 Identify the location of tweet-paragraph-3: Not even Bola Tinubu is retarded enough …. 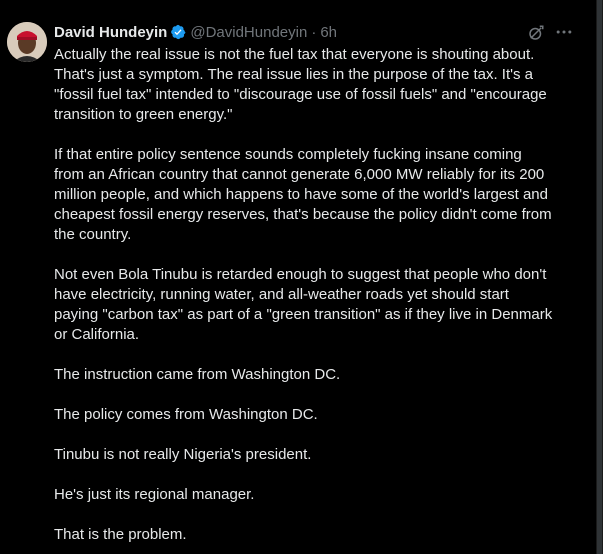
(303, 304).